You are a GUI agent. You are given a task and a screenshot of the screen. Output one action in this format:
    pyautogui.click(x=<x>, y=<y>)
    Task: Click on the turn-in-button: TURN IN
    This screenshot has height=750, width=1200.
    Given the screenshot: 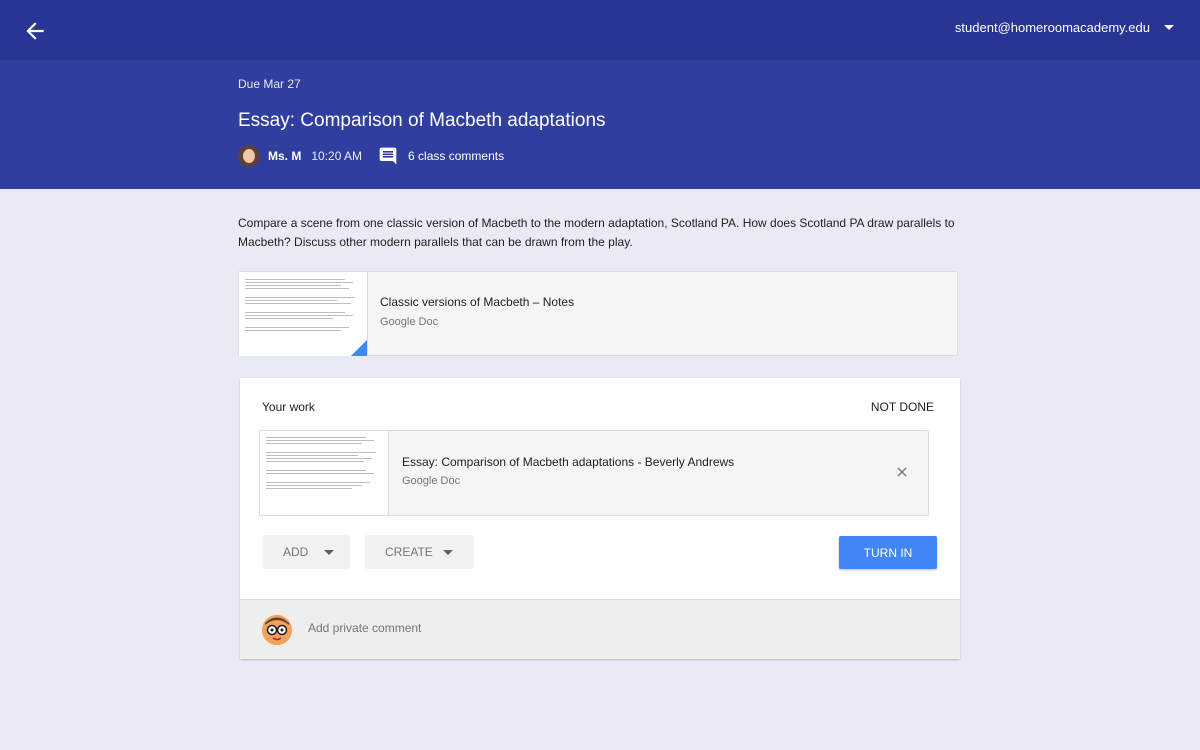 What is the action you would take?
    pyautogui.click(x=888, y=552)
    